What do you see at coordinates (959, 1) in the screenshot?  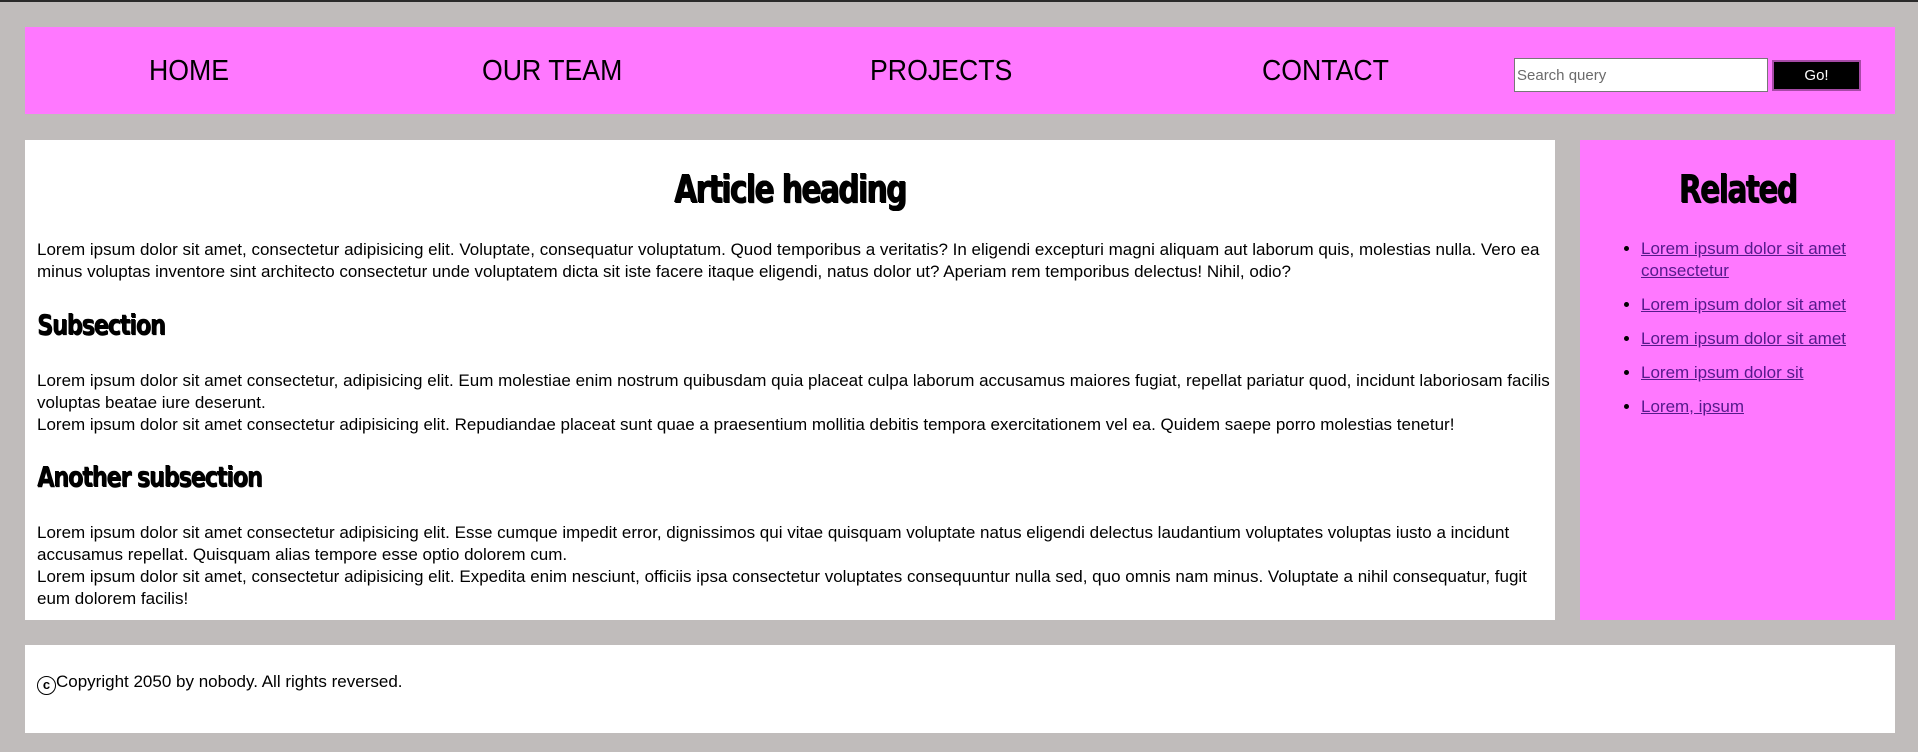 I see `top-border` at bounding box center [959, 1].